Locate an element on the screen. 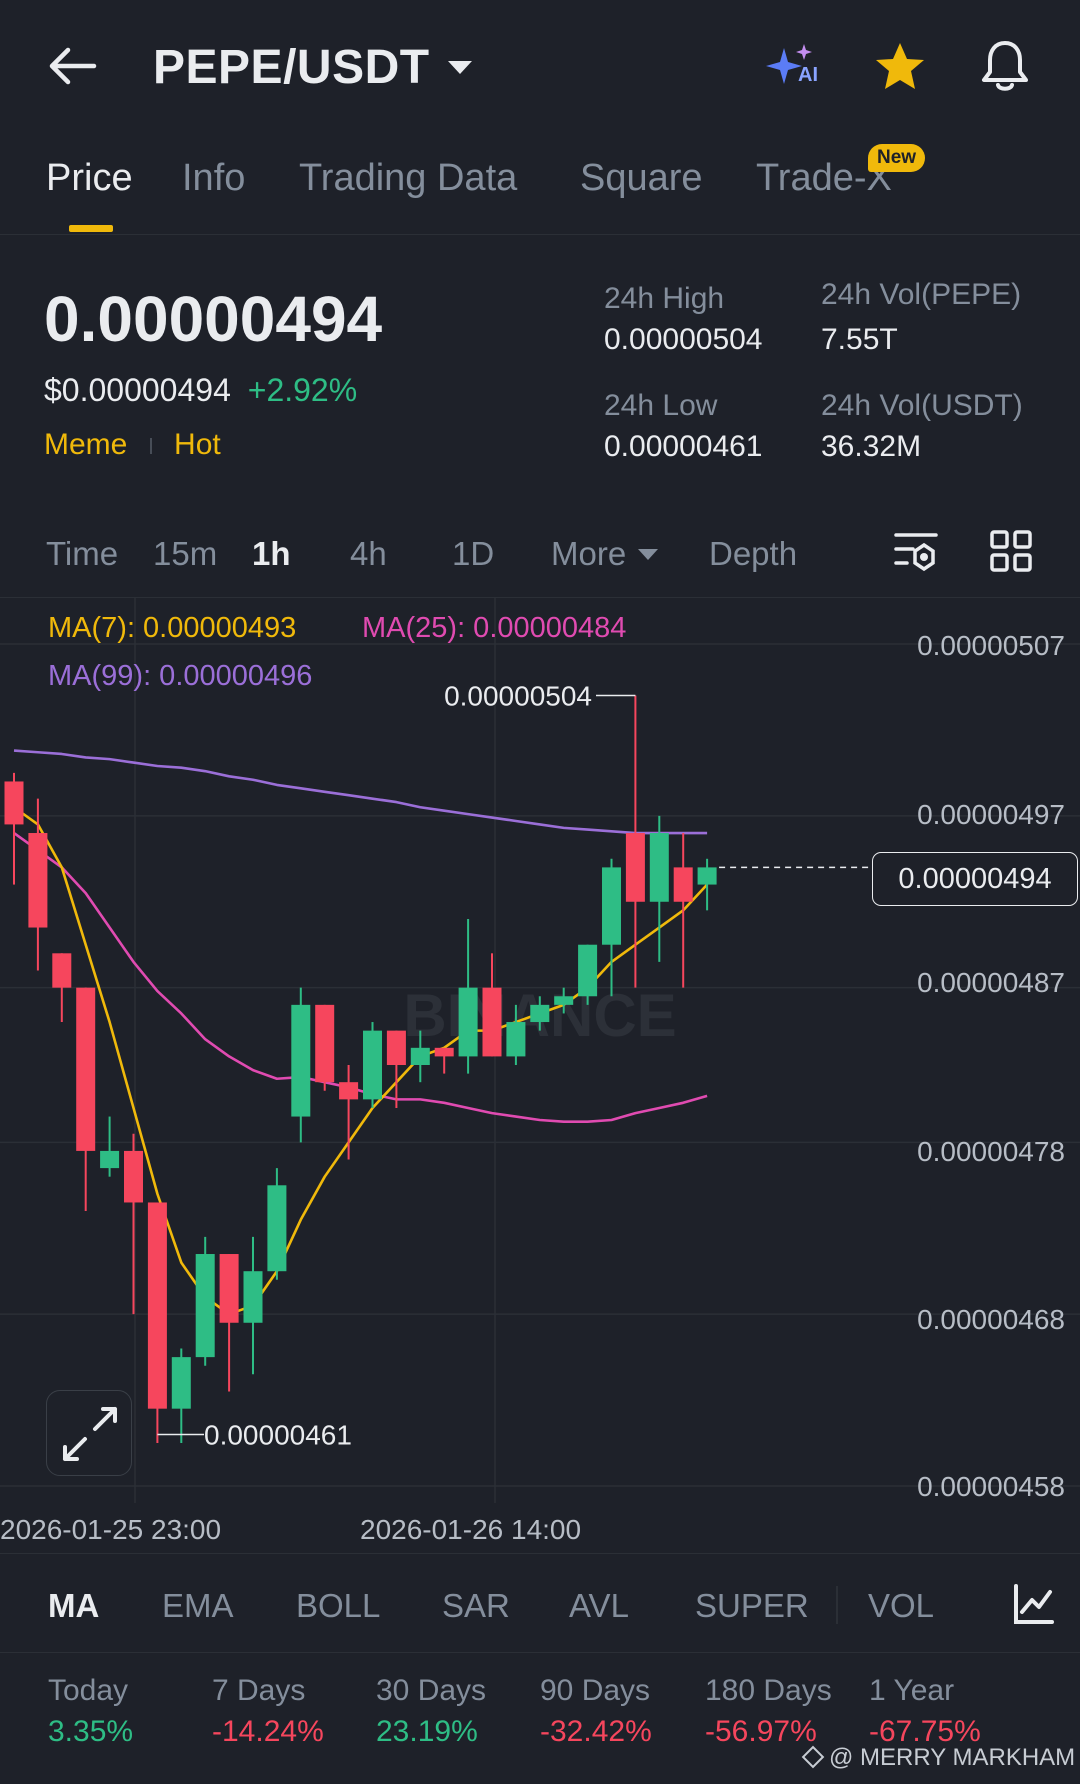 This screenshot has height=1784, width=1080. top-bar: PEPE/USDT AI is located at coordinates (540, 67).